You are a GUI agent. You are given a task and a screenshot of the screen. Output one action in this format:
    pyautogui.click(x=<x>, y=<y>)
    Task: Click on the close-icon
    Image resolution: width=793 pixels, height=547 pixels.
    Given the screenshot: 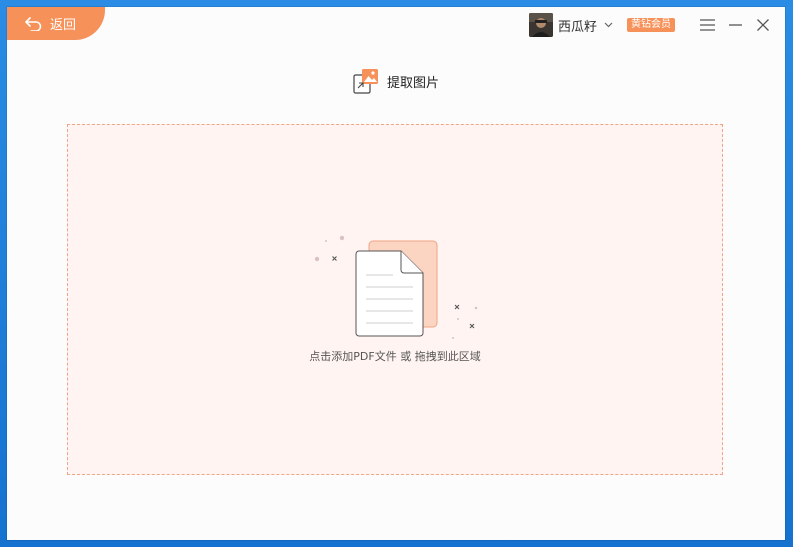 What is the action you would take?
    pyautogui.click(x=763, y=25)
    